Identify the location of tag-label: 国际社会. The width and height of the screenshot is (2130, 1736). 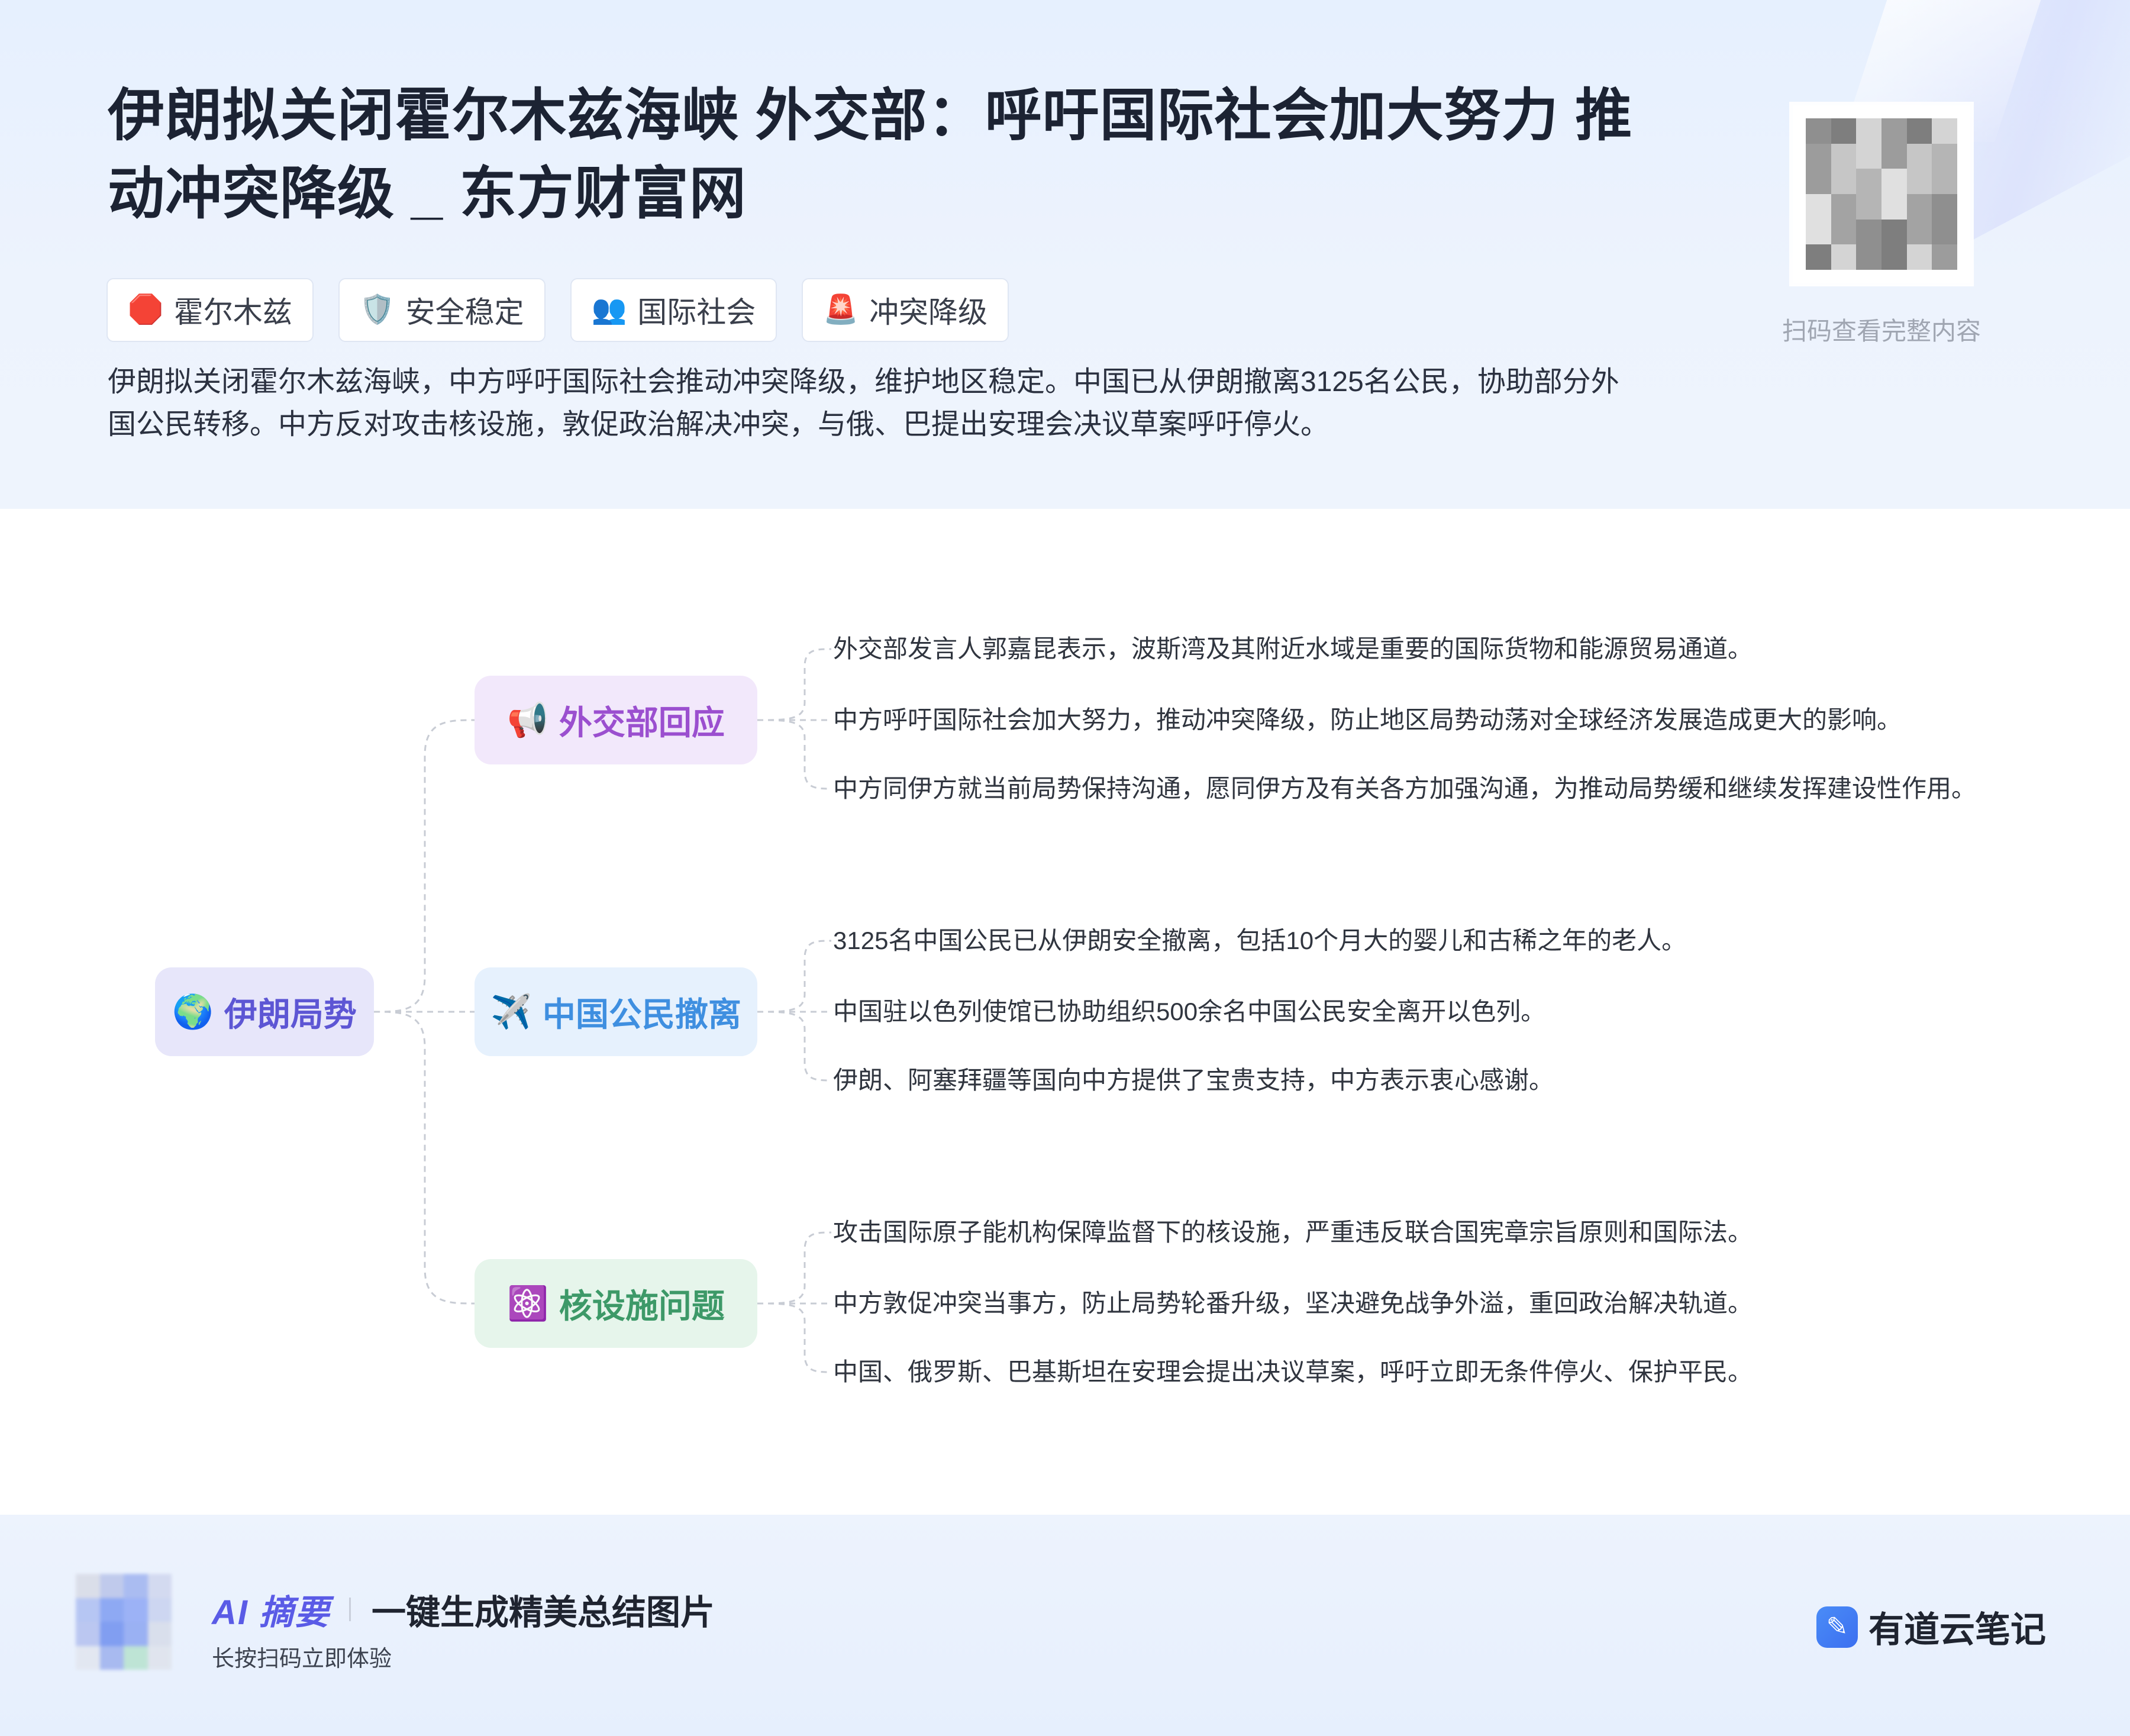
(696, 312).